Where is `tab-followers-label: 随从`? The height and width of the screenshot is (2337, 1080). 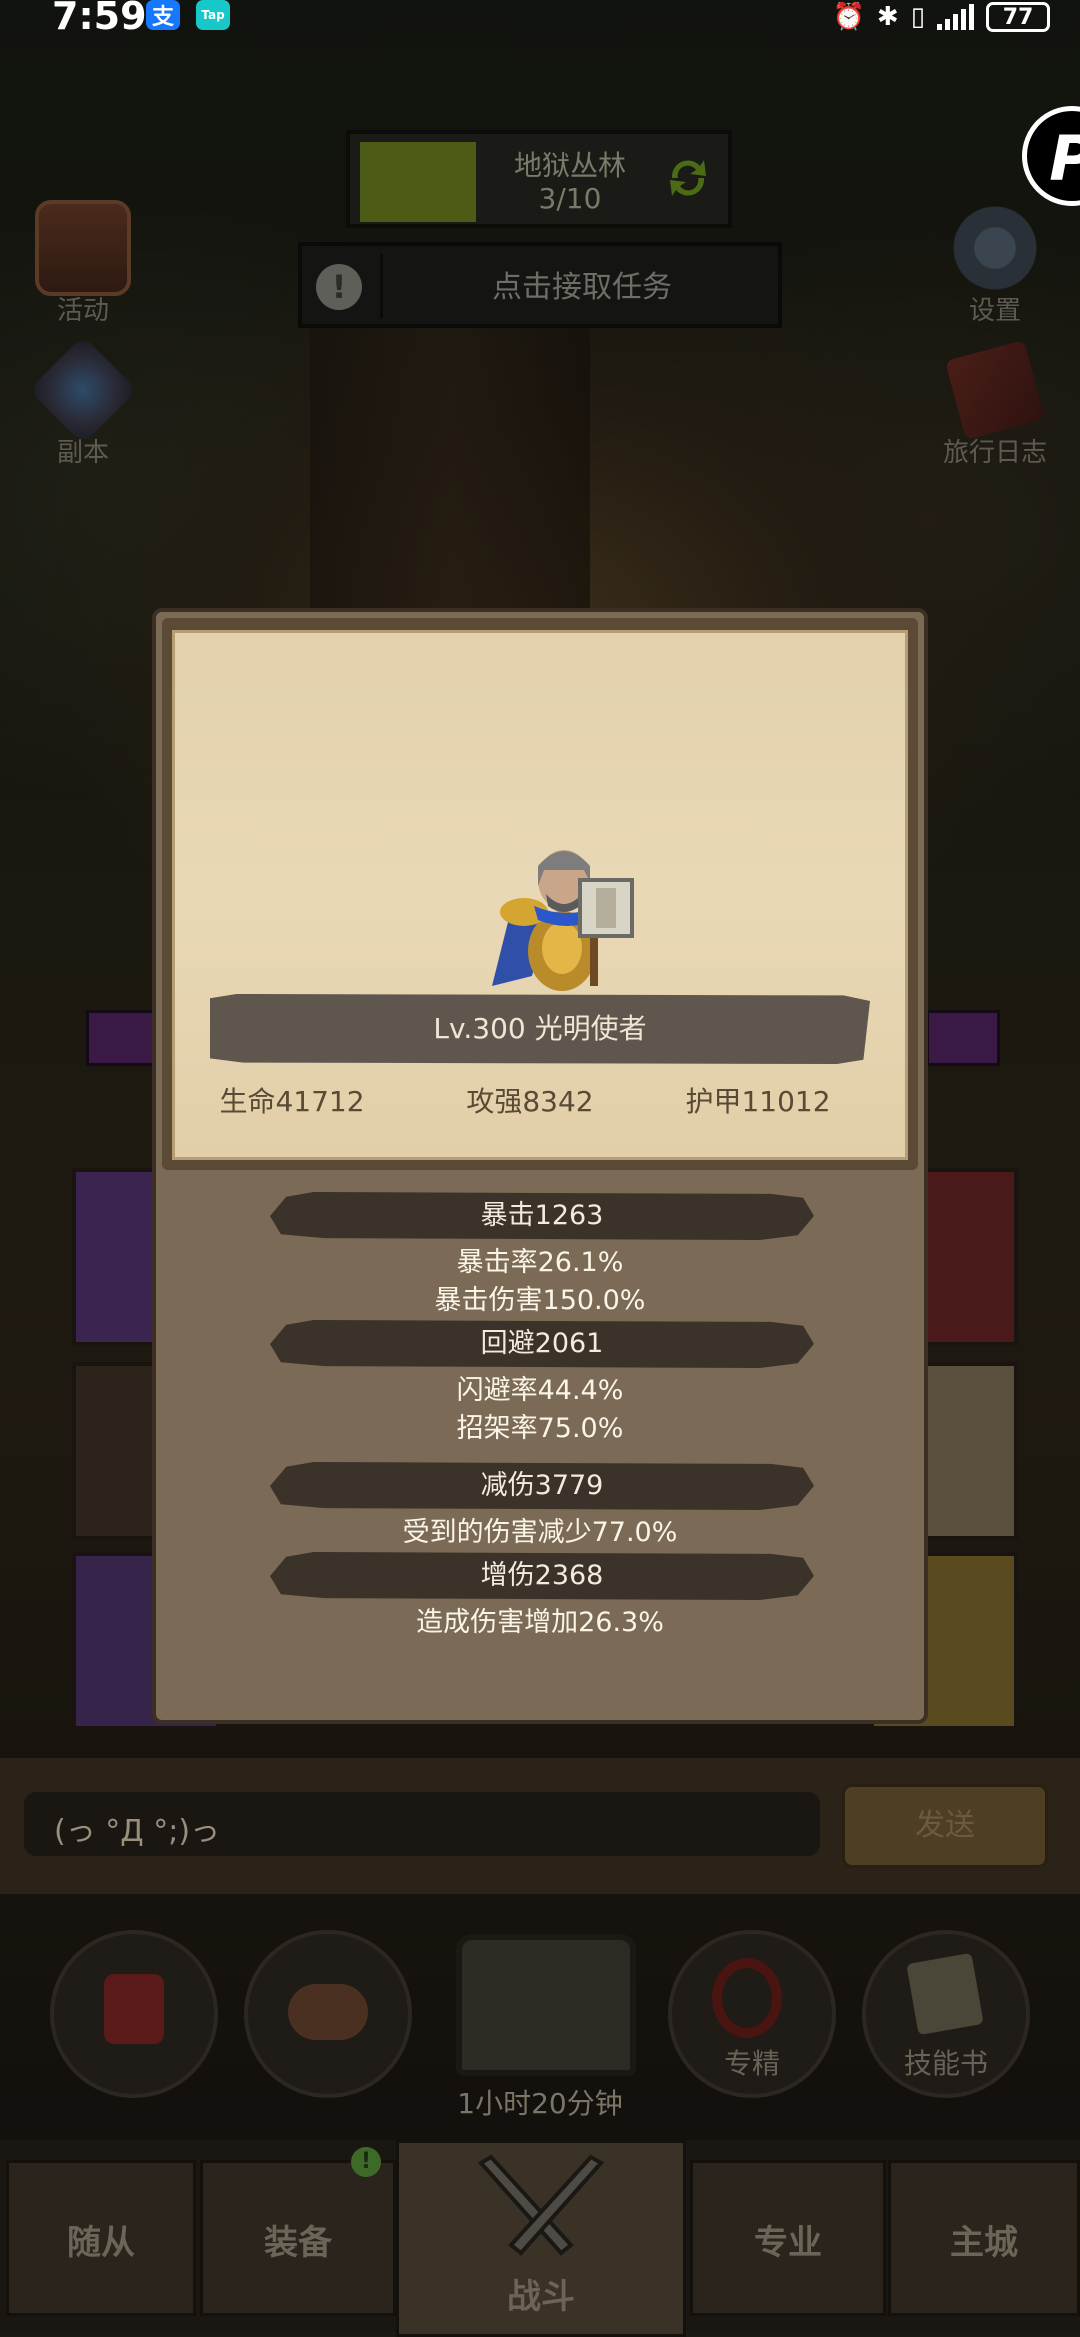
tab-followers-label: 随从 is located at coordinates (101, 2243).